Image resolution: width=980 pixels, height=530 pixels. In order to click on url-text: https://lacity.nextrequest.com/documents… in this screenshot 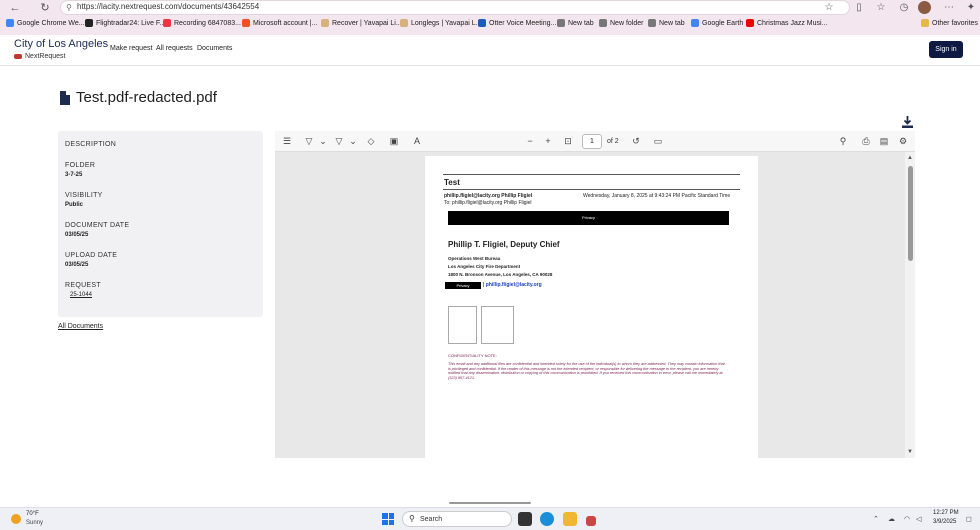, I will do `click(168, 6)`.